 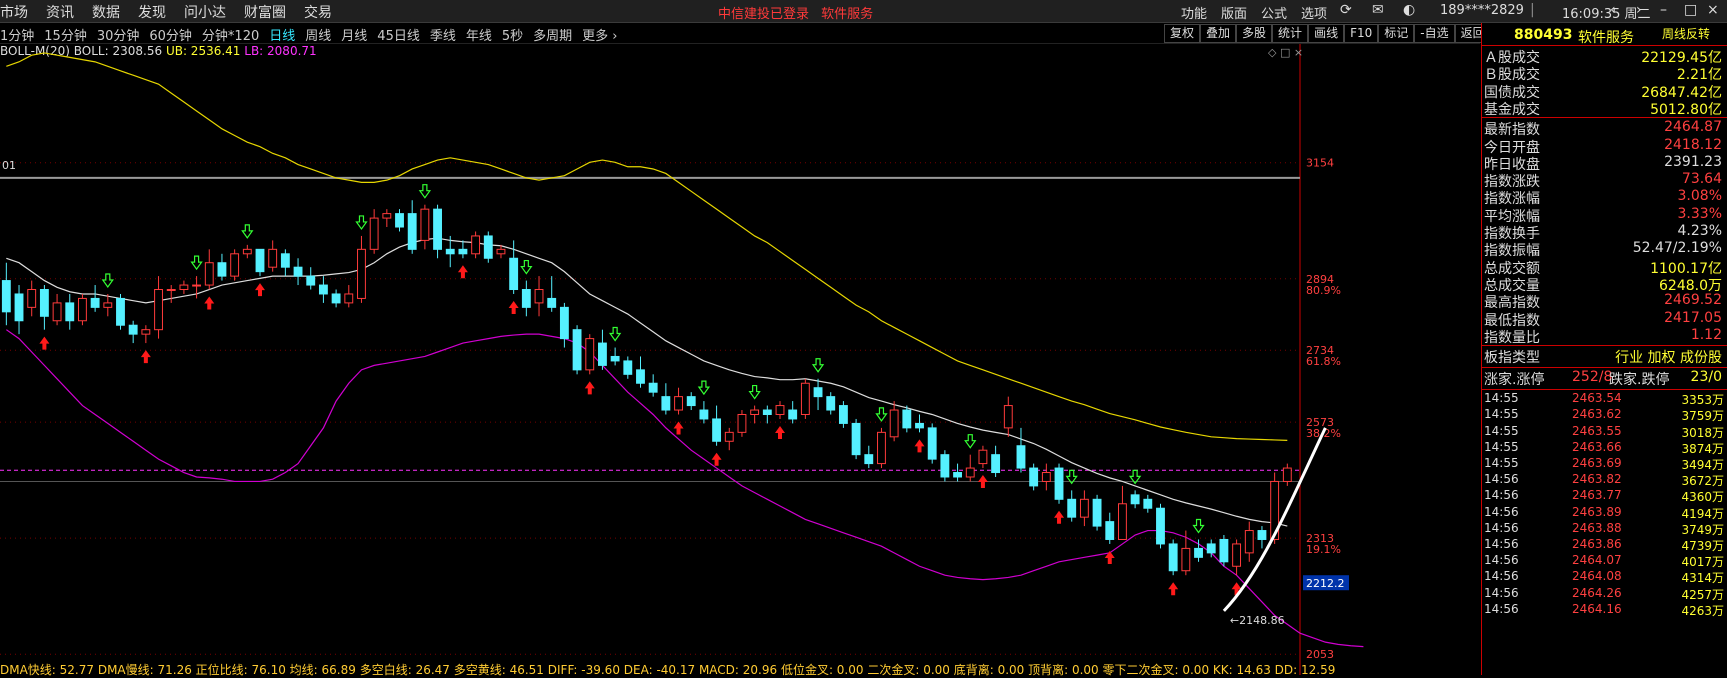 What do you see at coordinates (1702, 594) in the screenshot?
I see `tick-volume: 4257万` at bounding box center [1702, 594].